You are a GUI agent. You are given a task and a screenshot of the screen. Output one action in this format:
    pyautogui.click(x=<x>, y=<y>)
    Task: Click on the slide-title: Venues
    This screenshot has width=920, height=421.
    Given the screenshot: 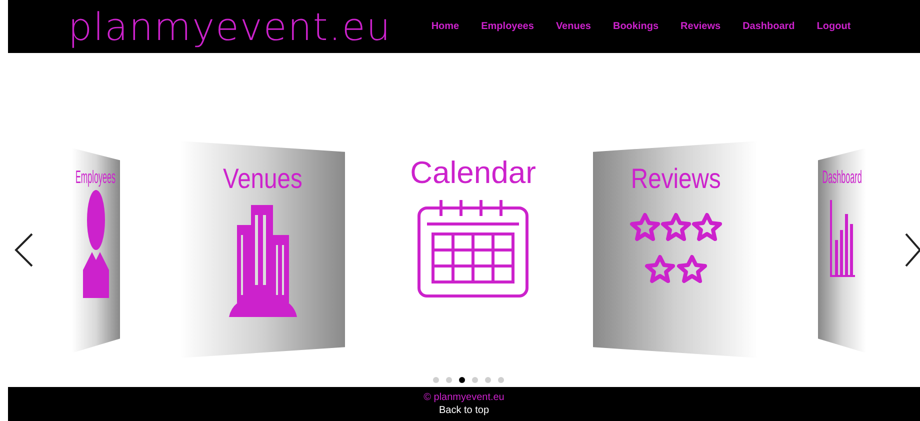 What is the action you would take?
    pyautogui.click(x=262, y=179)
    